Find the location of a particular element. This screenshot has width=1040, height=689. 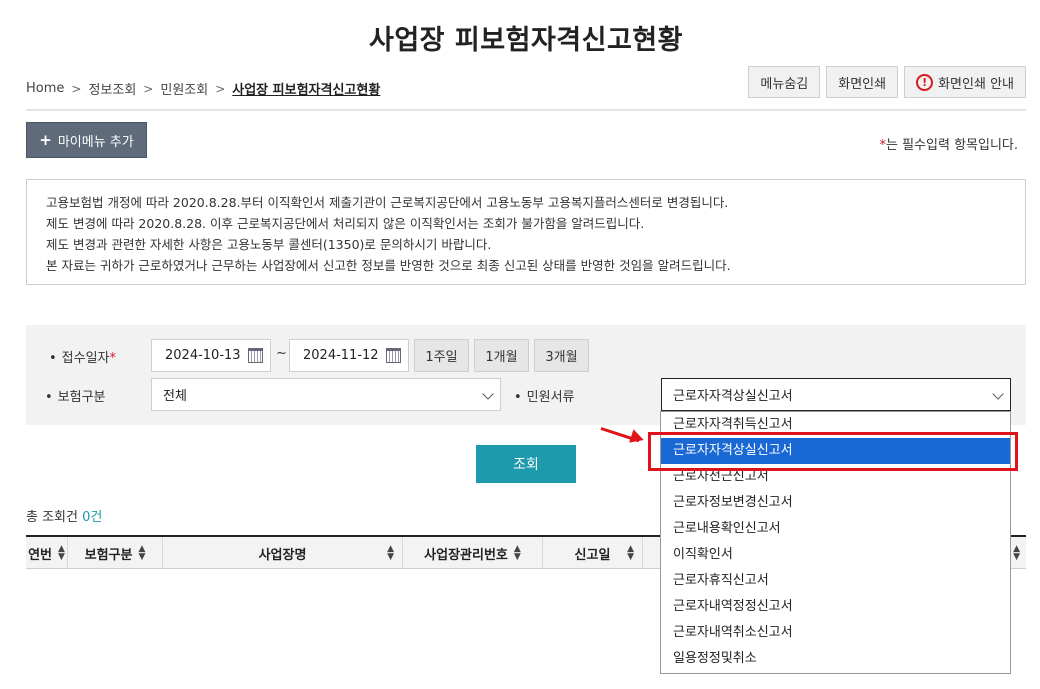

required-note: *는 필수입력 항목입니다. is located at coordinates (949, 143).